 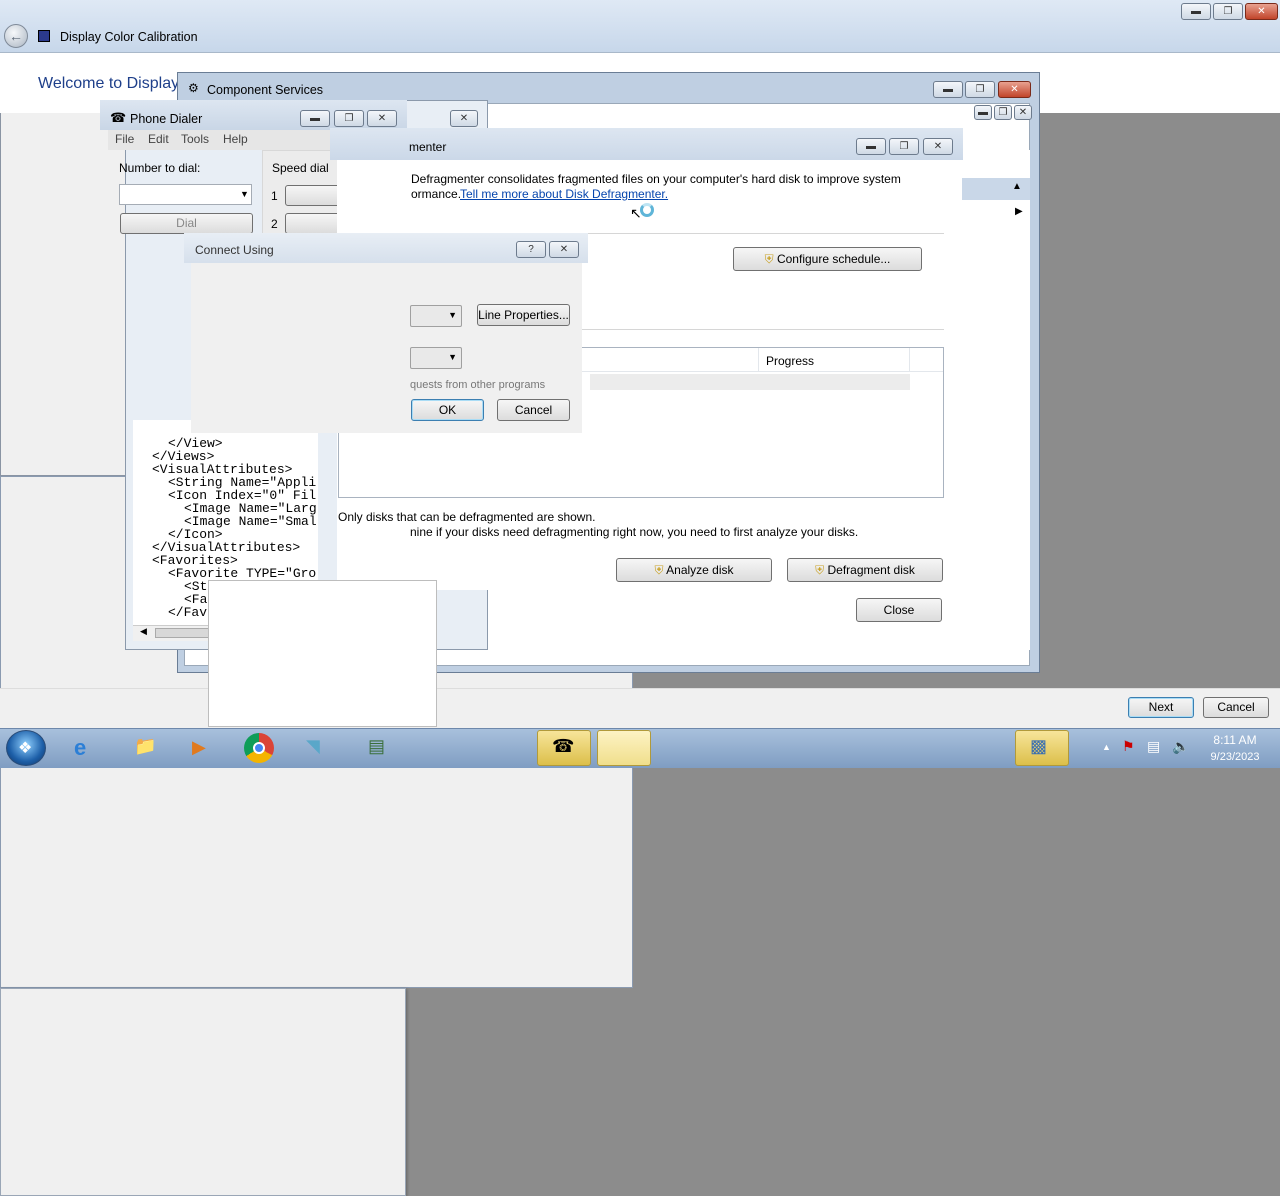 I want to click on scrollbar-thumb, so click(x=185, y=633).